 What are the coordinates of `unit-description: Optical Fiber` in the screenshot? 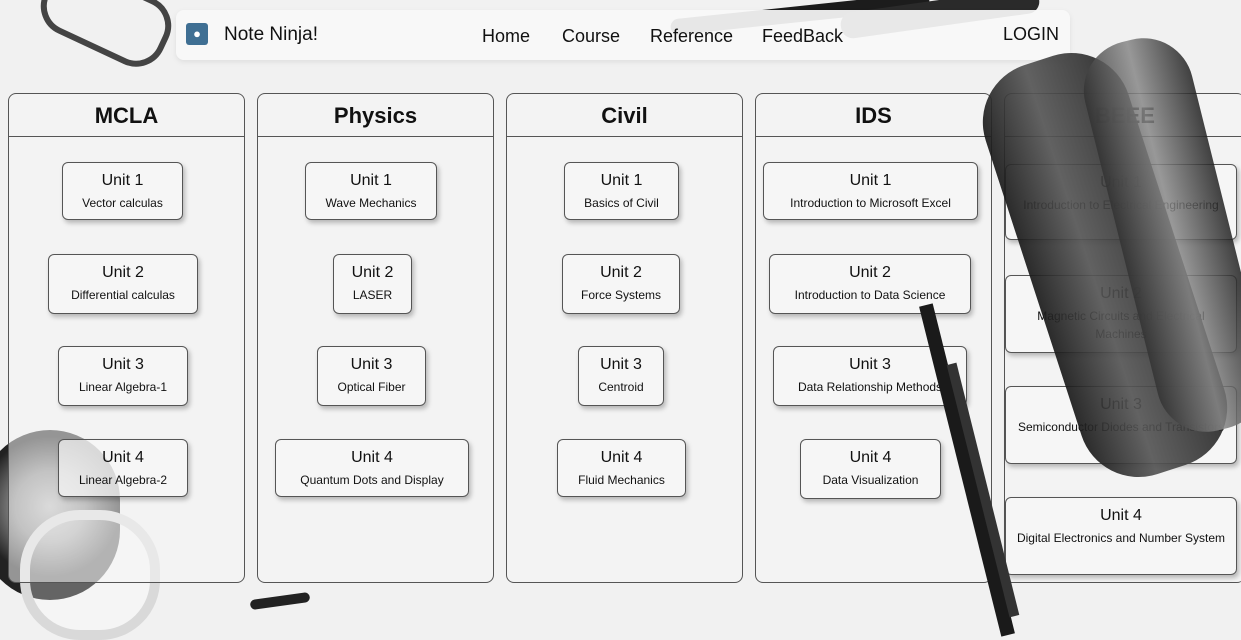 It's located at (371, 387).